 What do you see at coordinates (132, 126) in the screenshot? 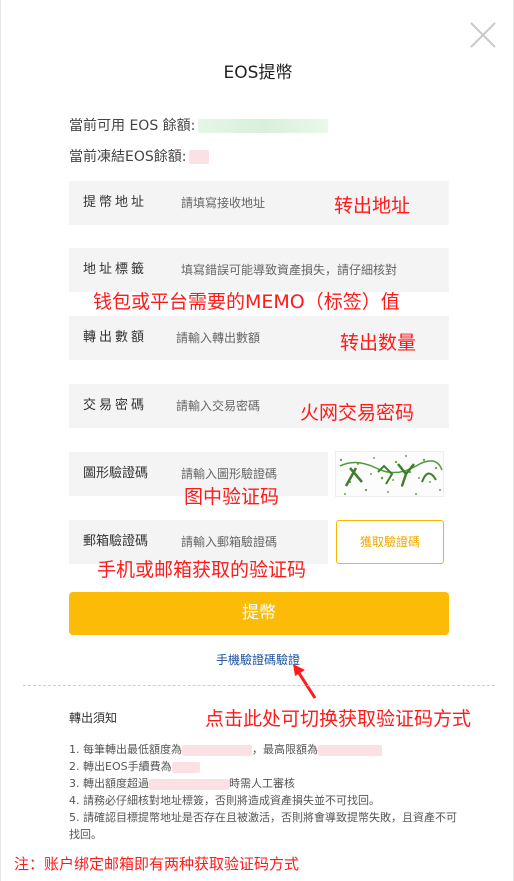
I see `available-balance-label: 當前可用 EOS 餘額:` at bounding box center [132, 126].